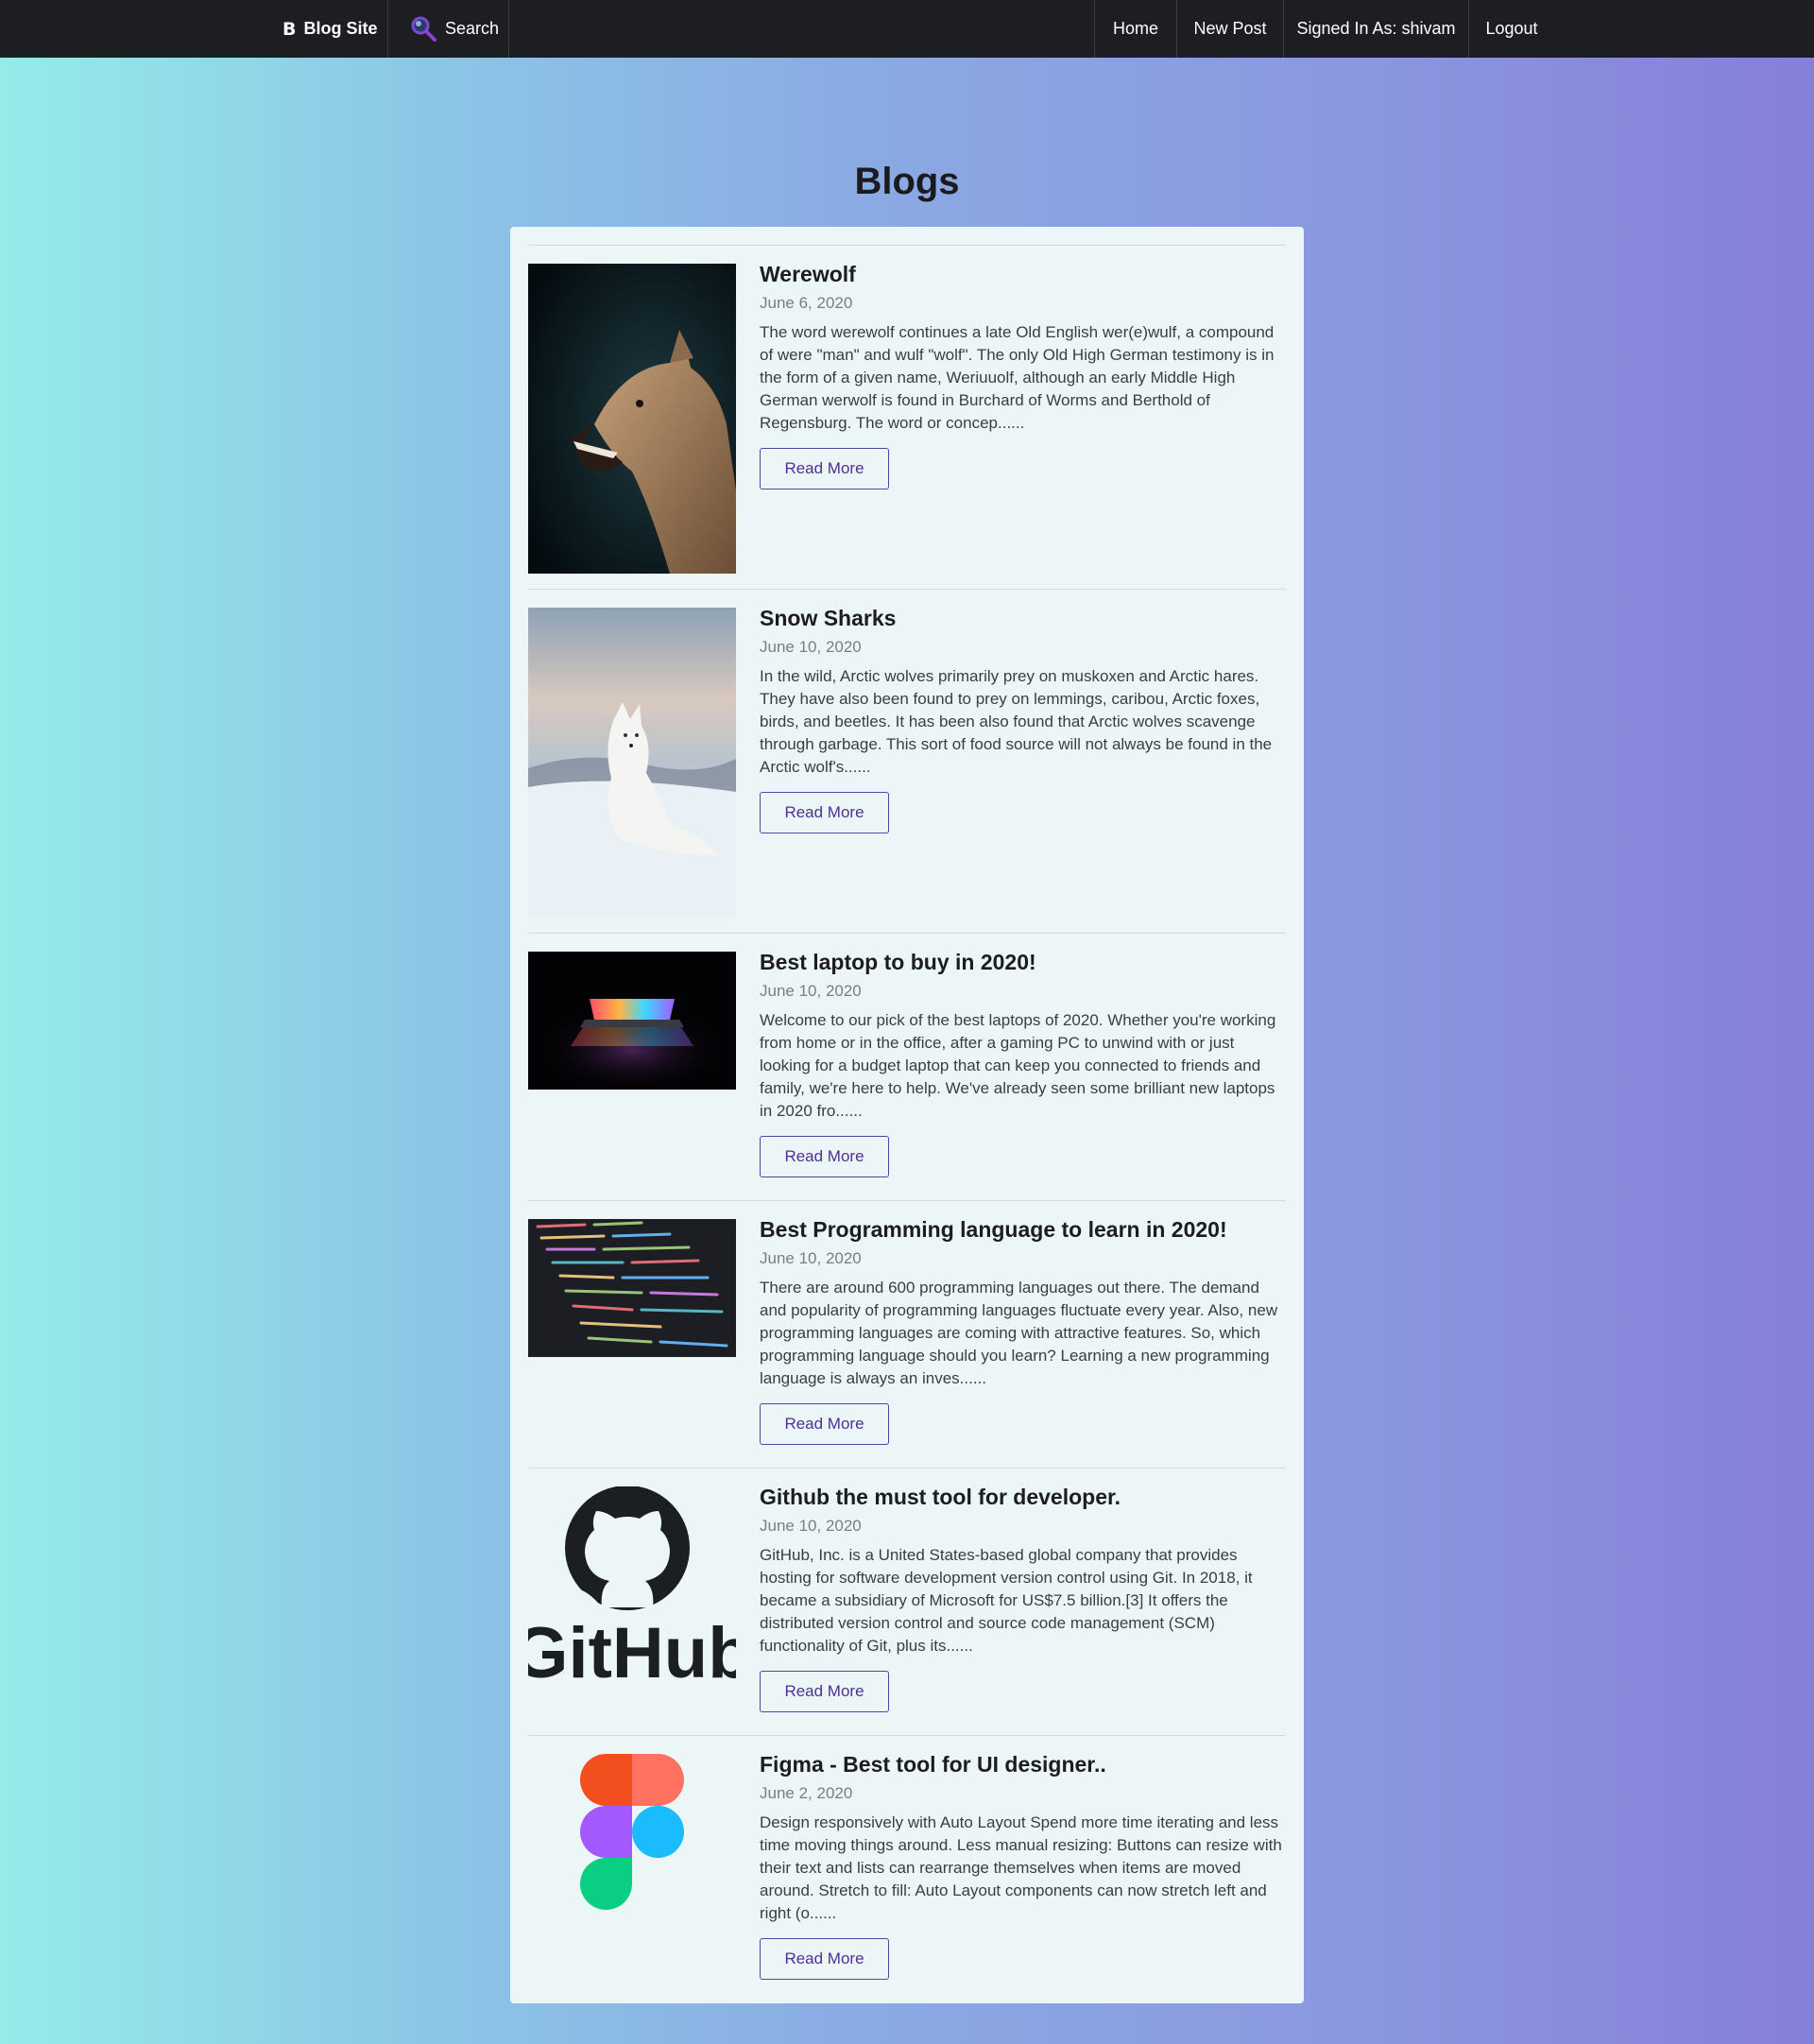 This screenshot has width=1814, height=2044. What do you see at coordinates (424, 29) in the screenshot?
I see `magnifier-icon` at bounding box center [424, 29].